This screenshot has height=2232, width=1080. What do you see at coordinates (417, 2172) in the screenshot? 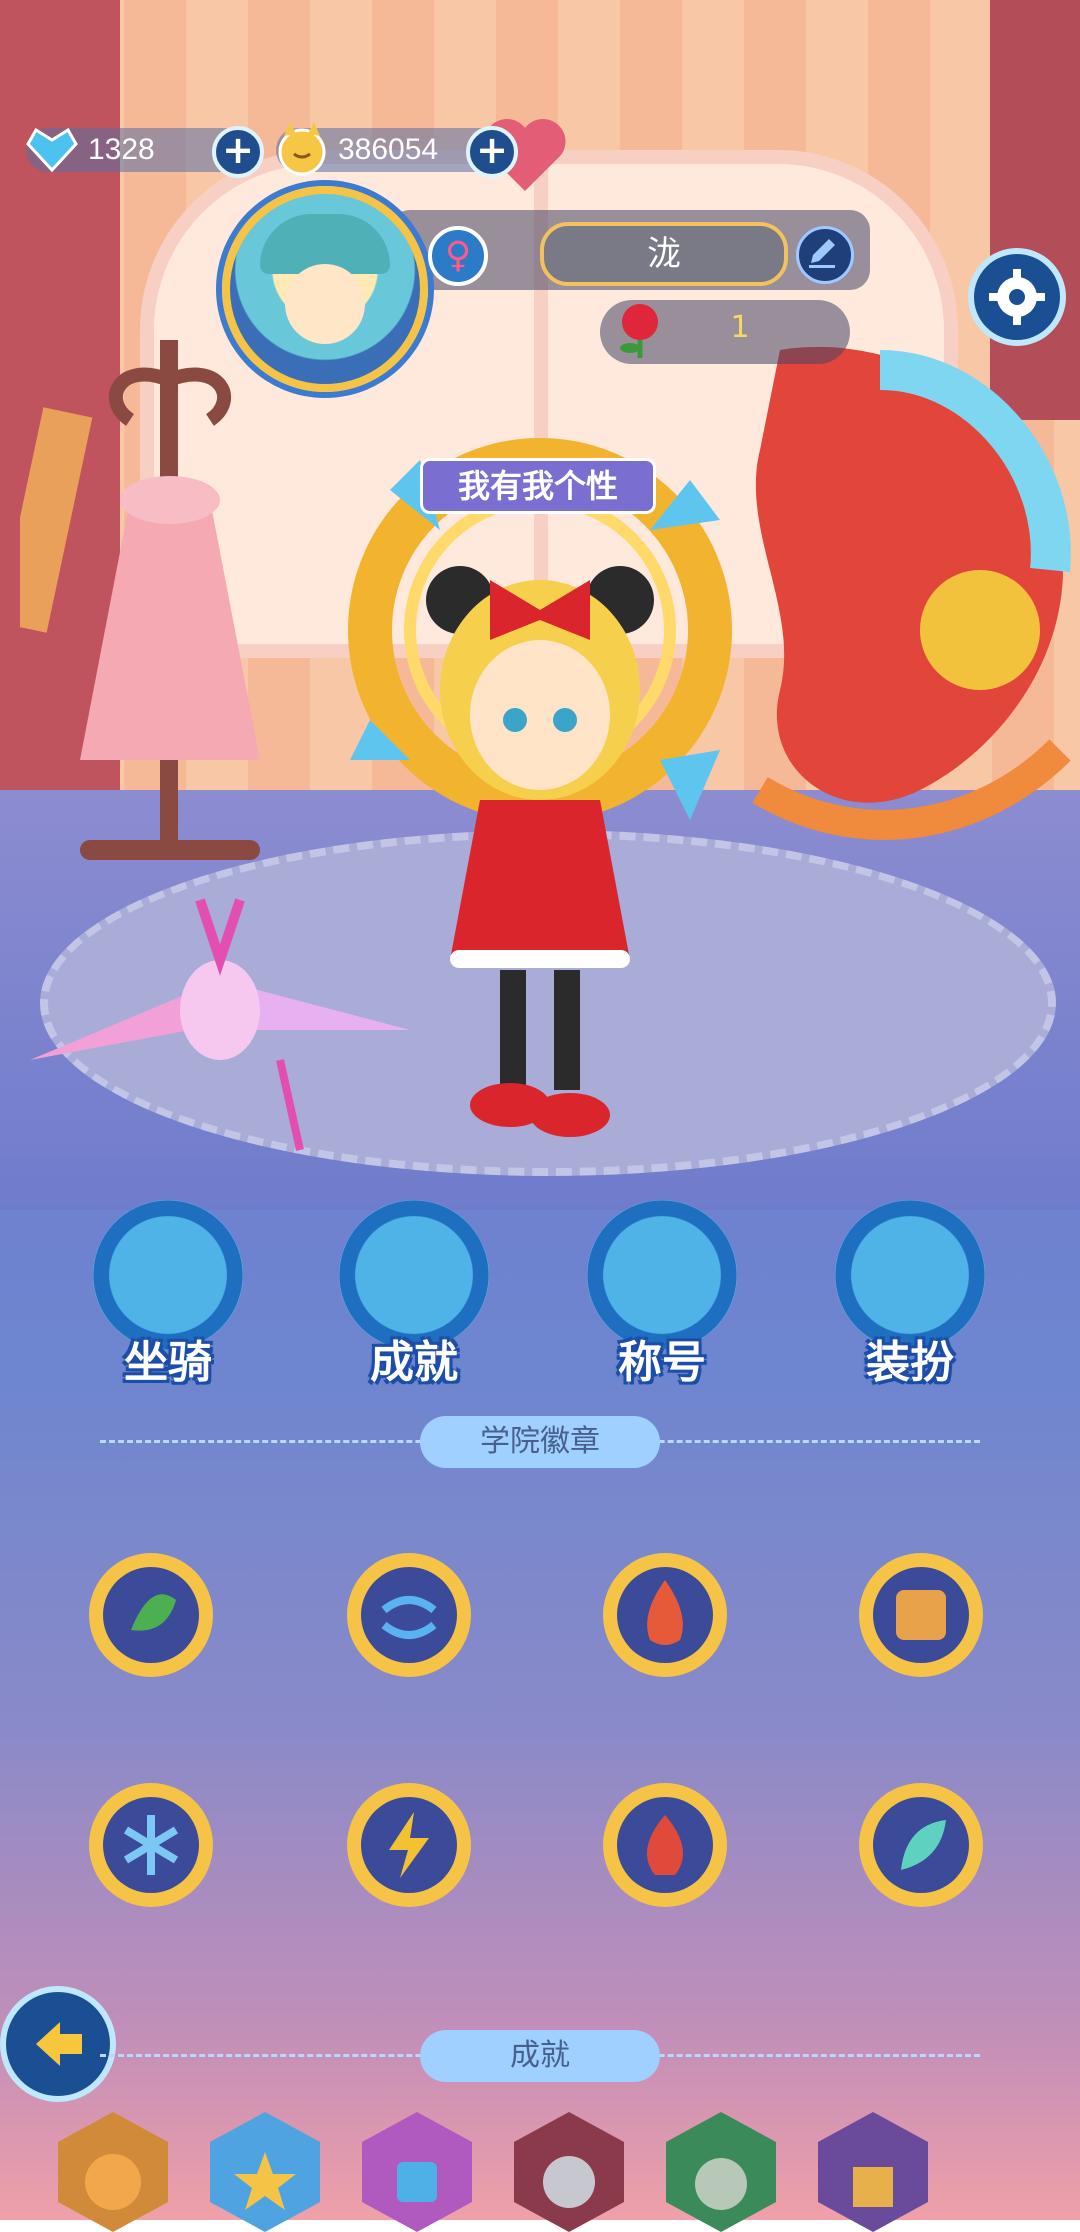
I see `dice-achievement-icon` at bounding box center [417, 2172].